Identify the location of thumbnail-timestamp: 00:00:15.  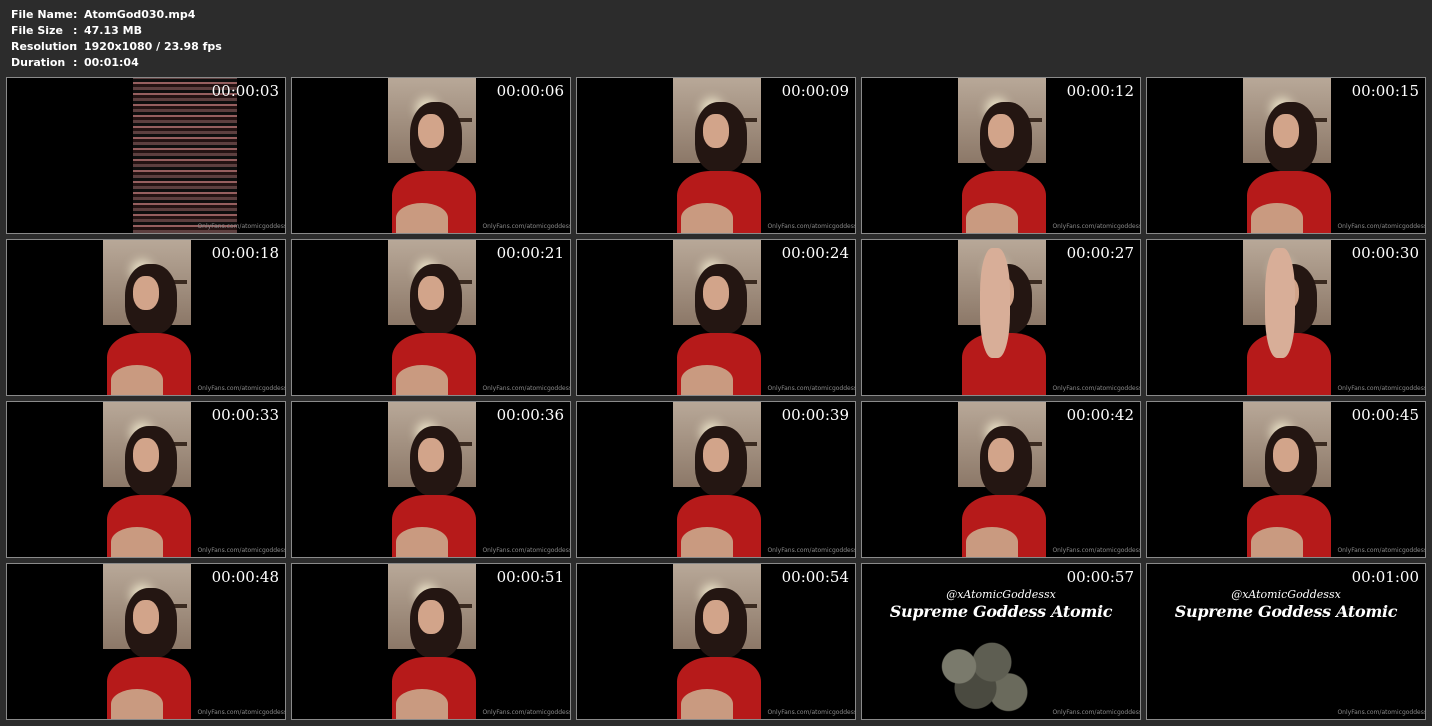
(1385, 91).